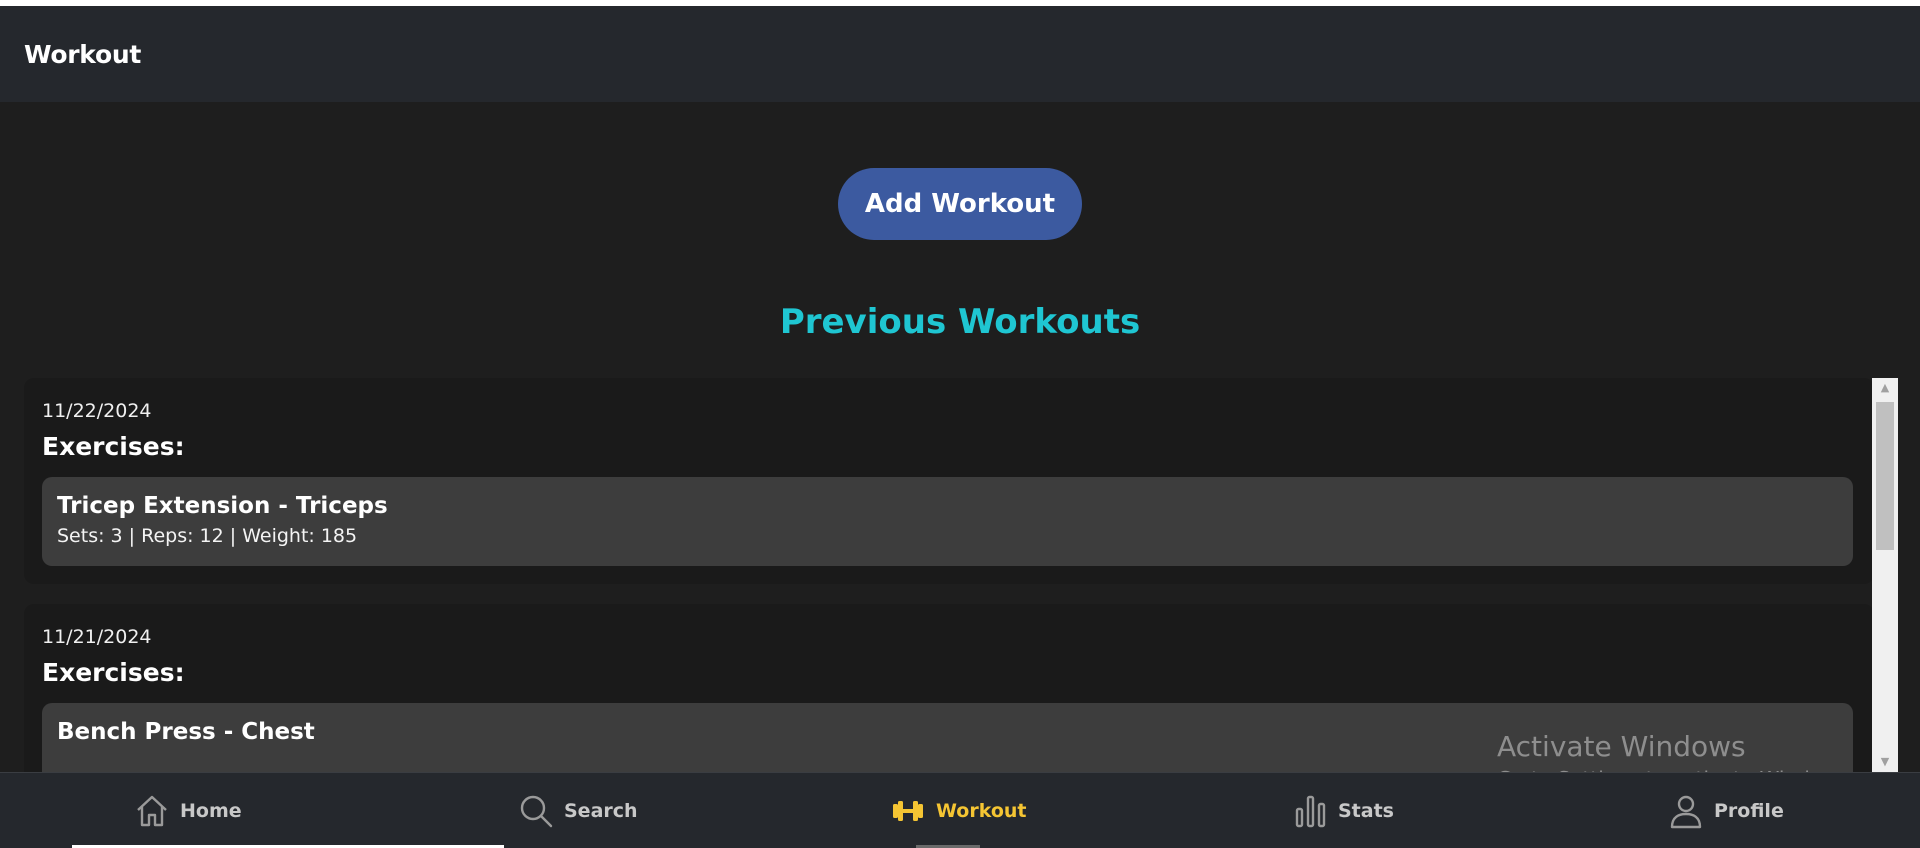  What do you see at coordinates (536, 811) in the screenshot?
I see `search-icon` at bounding box center [536, 811].